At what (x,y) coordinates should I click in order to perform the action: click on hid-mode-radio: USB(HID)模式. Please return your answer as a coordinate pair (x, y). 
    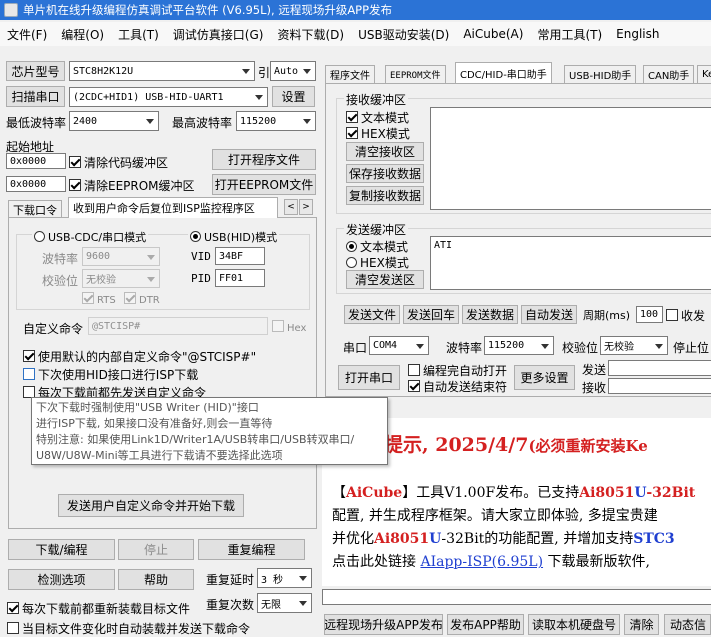
    Looking at the image, I should click on (234, 237).